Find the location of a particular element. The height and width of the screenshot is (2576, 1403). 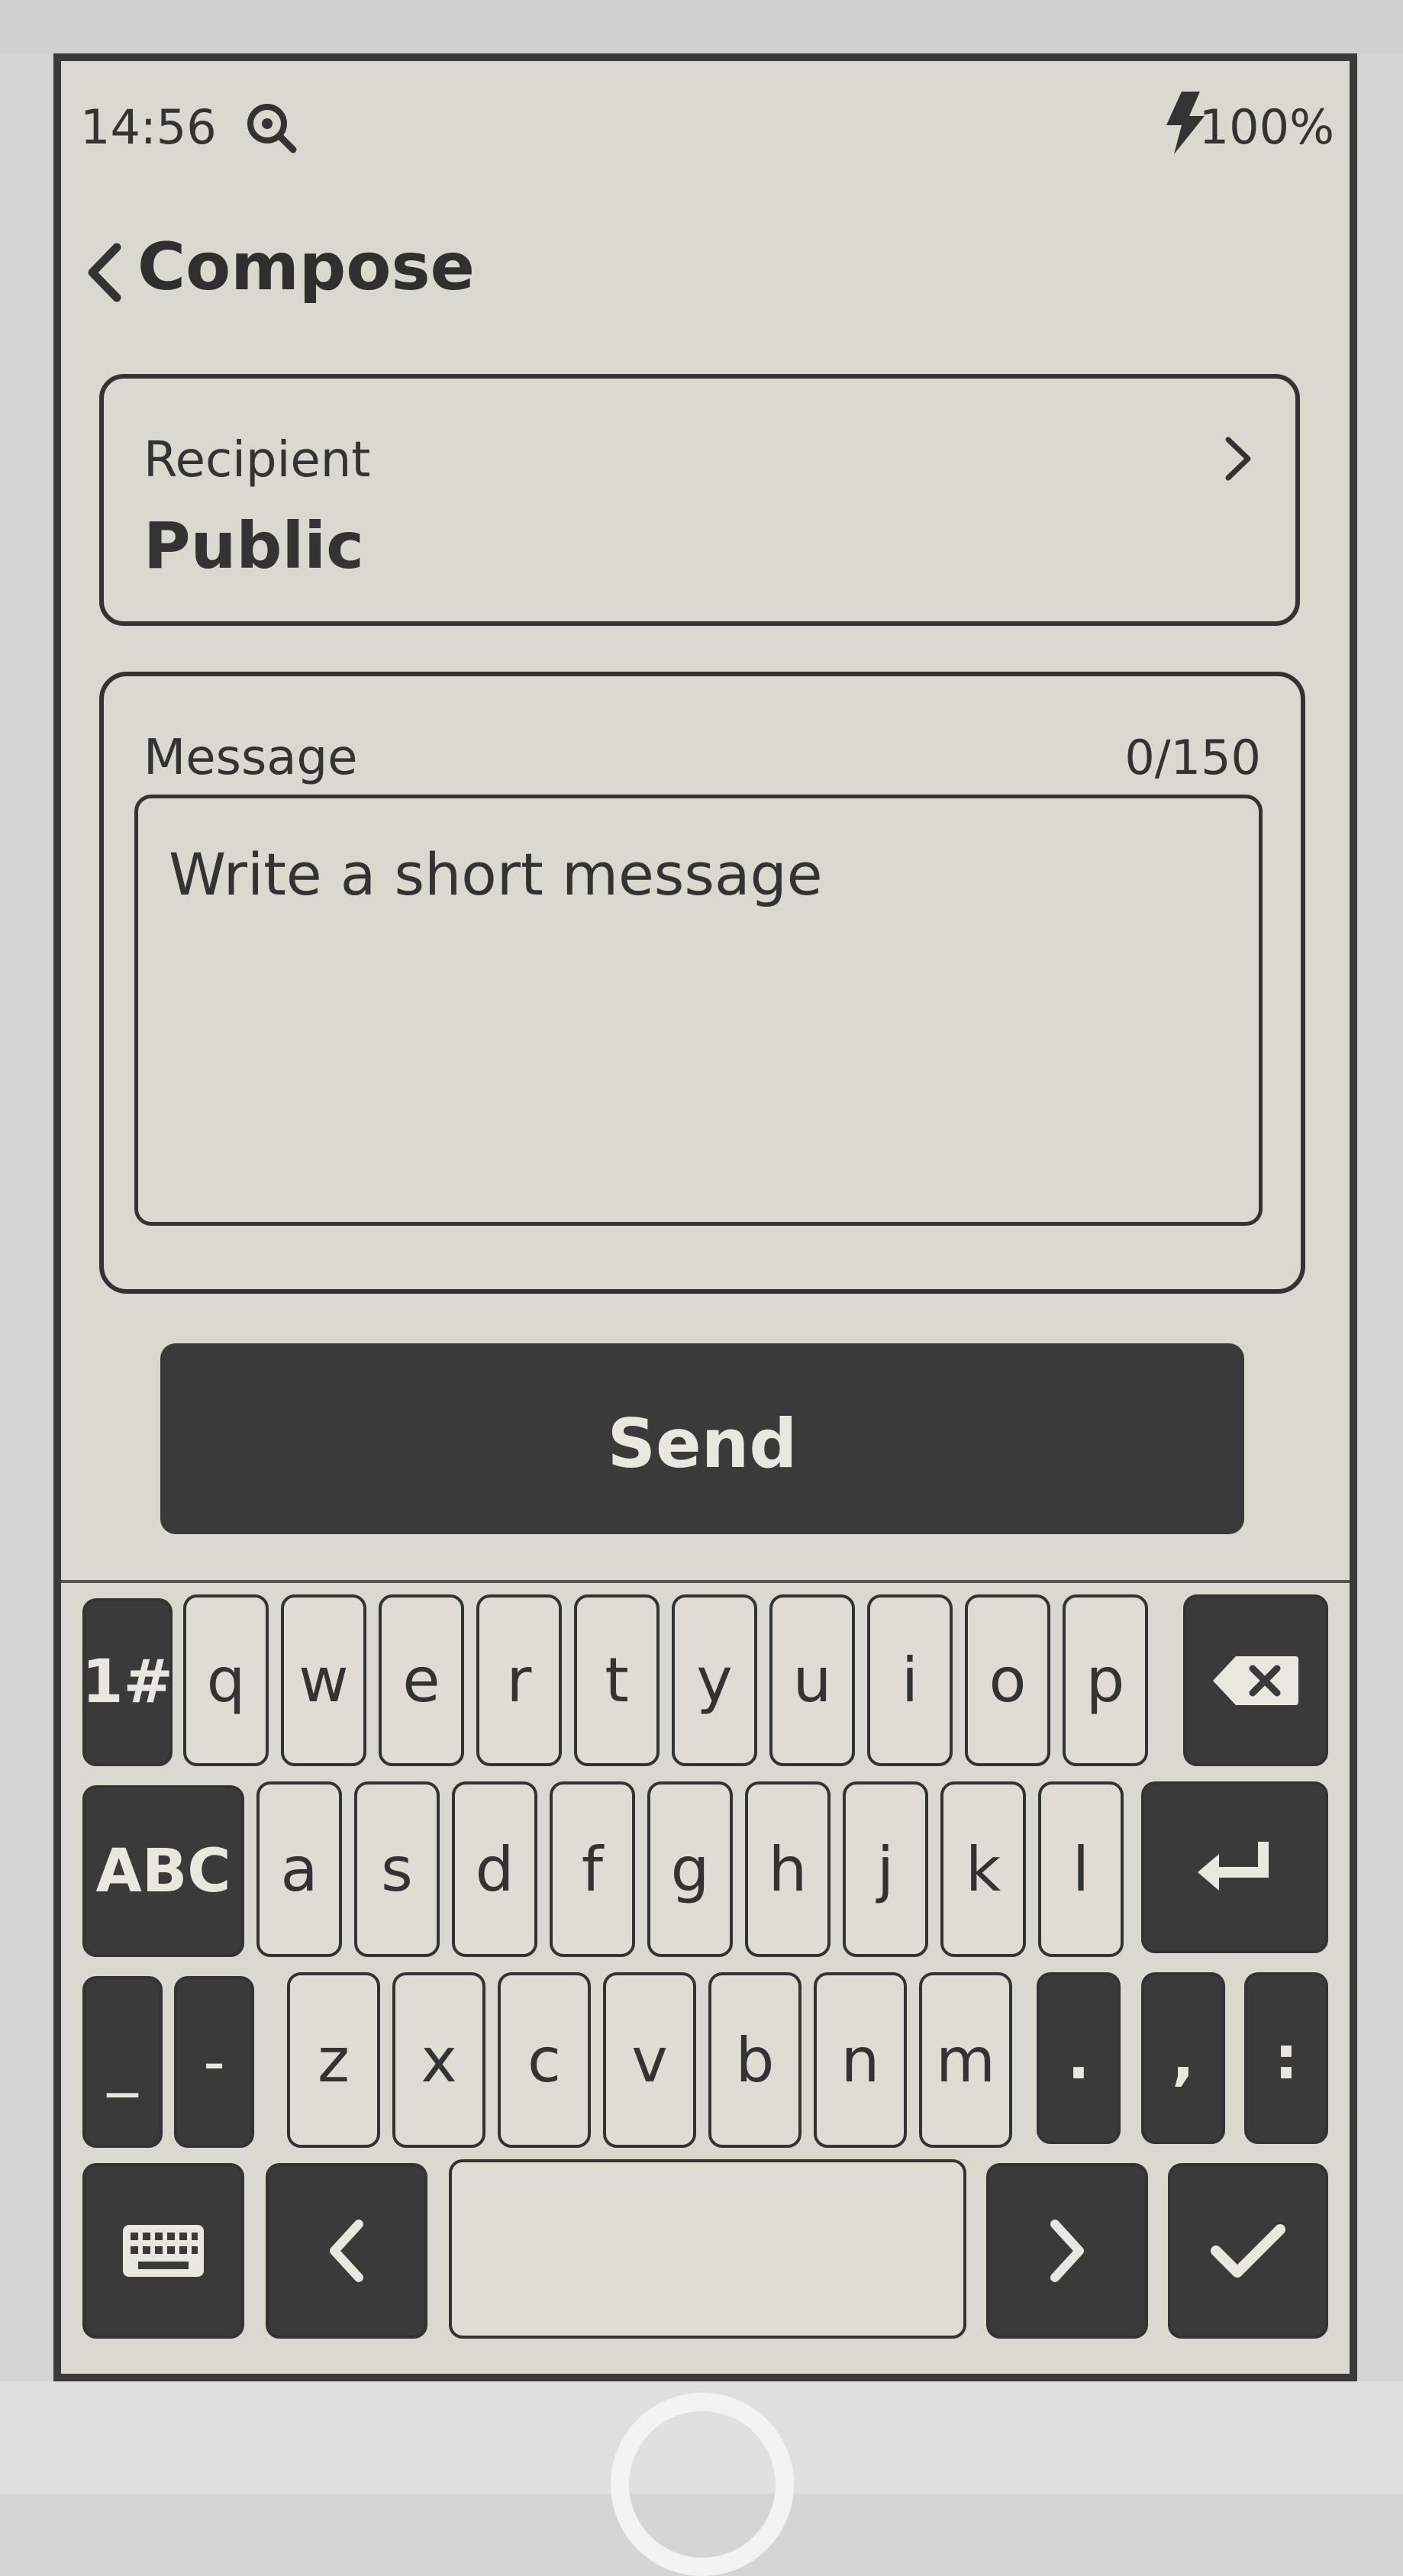

key-abc-toggle: ABC is located at coordinates (163, 1871).